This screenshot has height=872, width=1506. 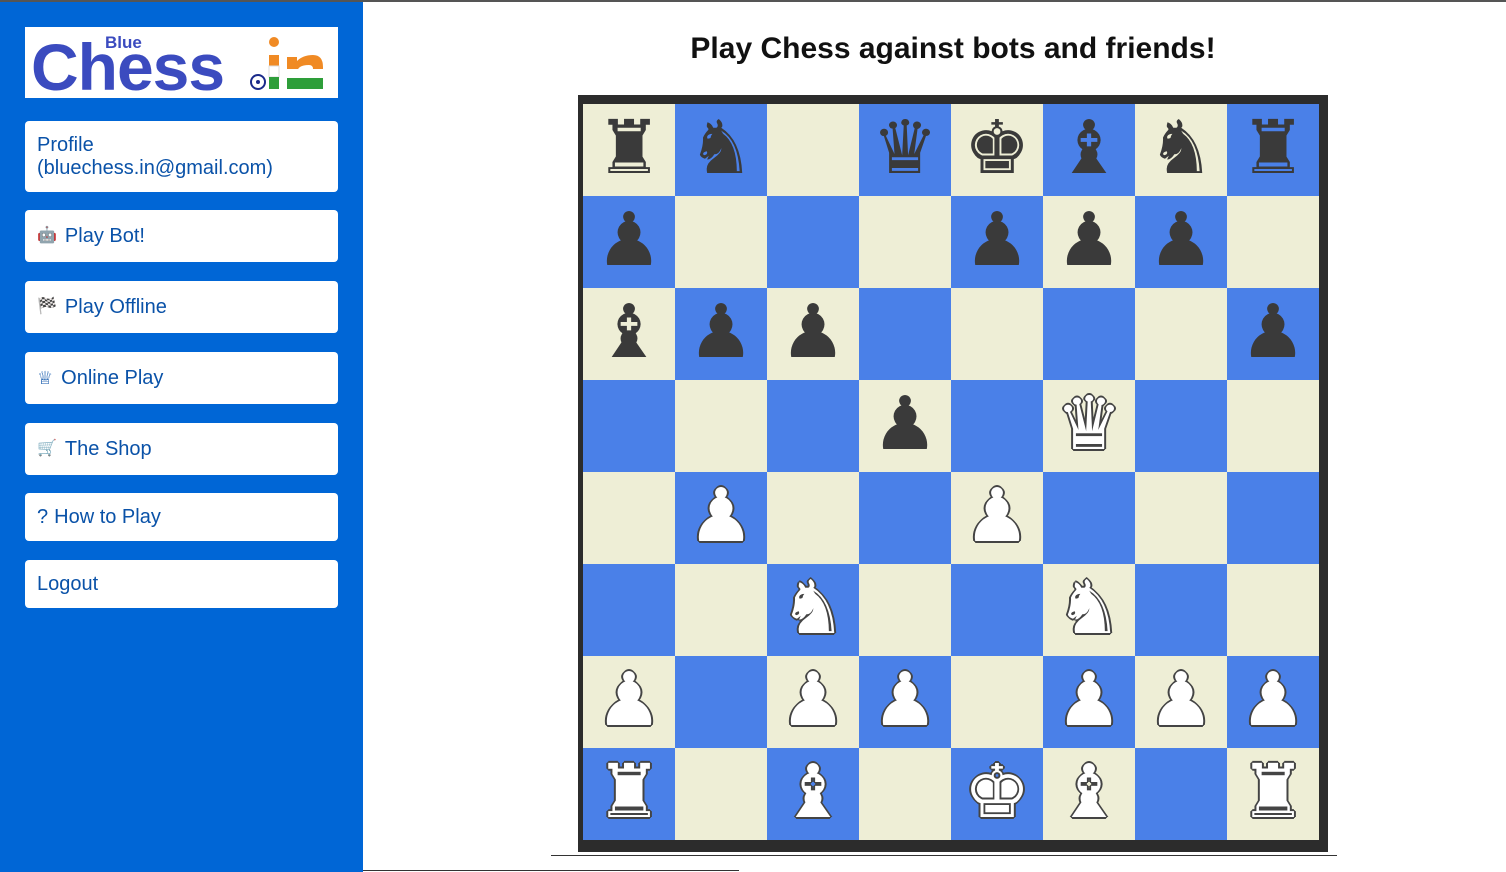 I want to click on square-d8: ♛, so click(x=905, y=150).